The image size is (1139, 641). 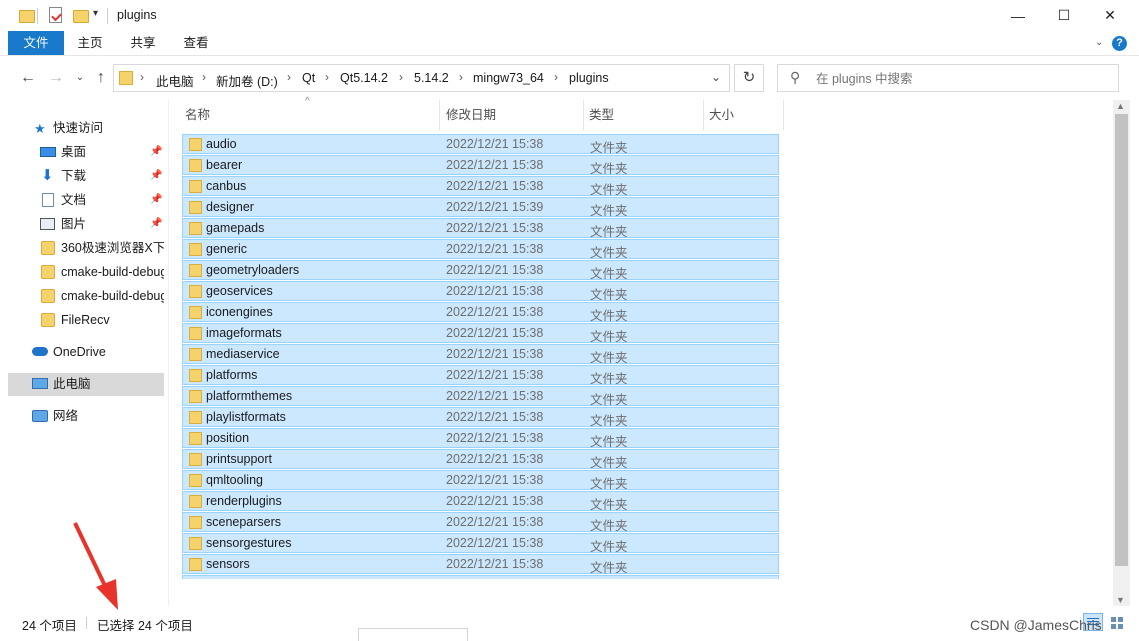 I want to click on table-row: qmltooling 2022/12/21 15:38 文件夹, so click(x=480, y=480).